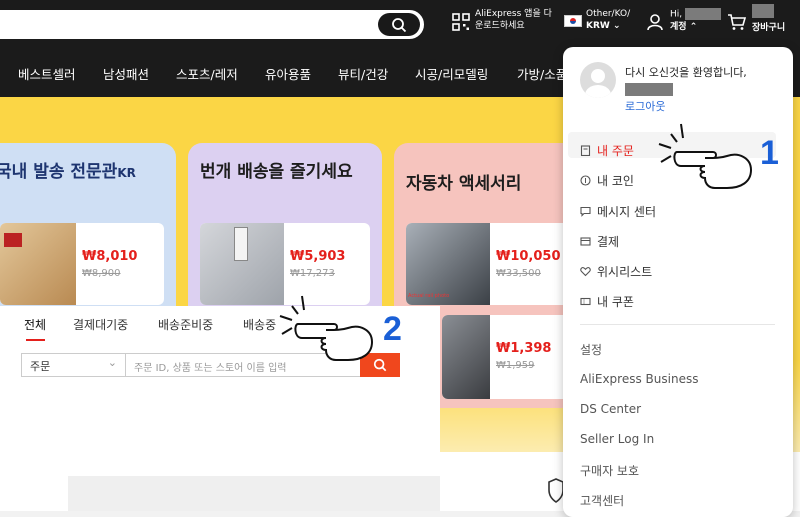  Describe the element at coordinates (448, 264) in the screenshot. I see `product-image: Actual rail photo` at that location.